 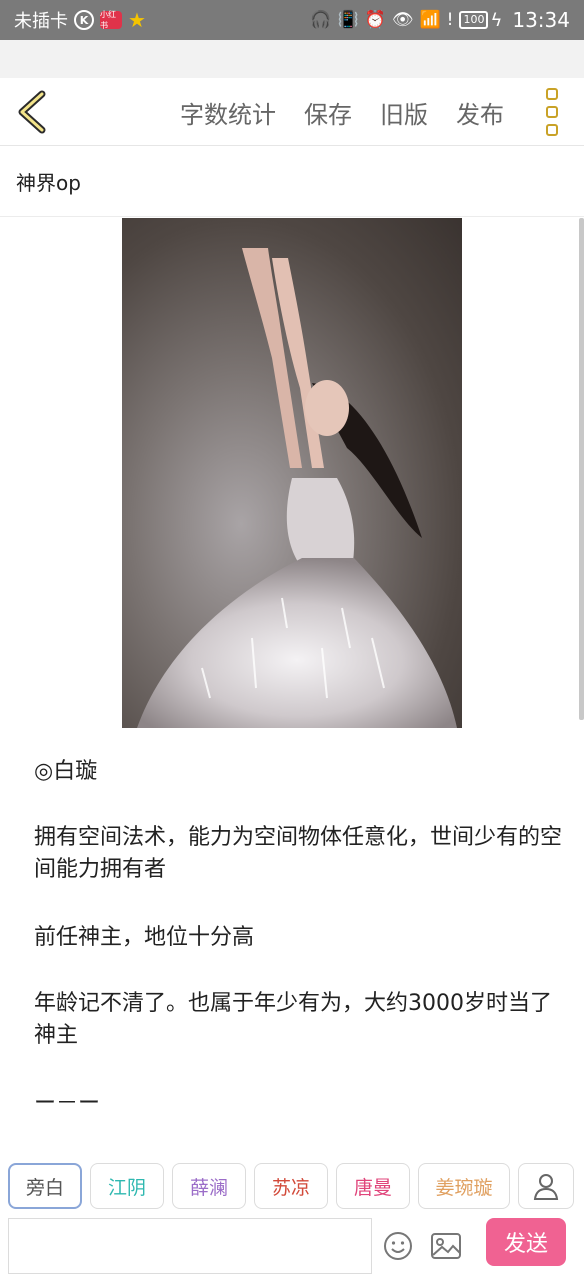 What do you see at coordinates (228, 112) in the screenshot?
I see `word-count-button: 字数统计` at bounding box center [228, 112].